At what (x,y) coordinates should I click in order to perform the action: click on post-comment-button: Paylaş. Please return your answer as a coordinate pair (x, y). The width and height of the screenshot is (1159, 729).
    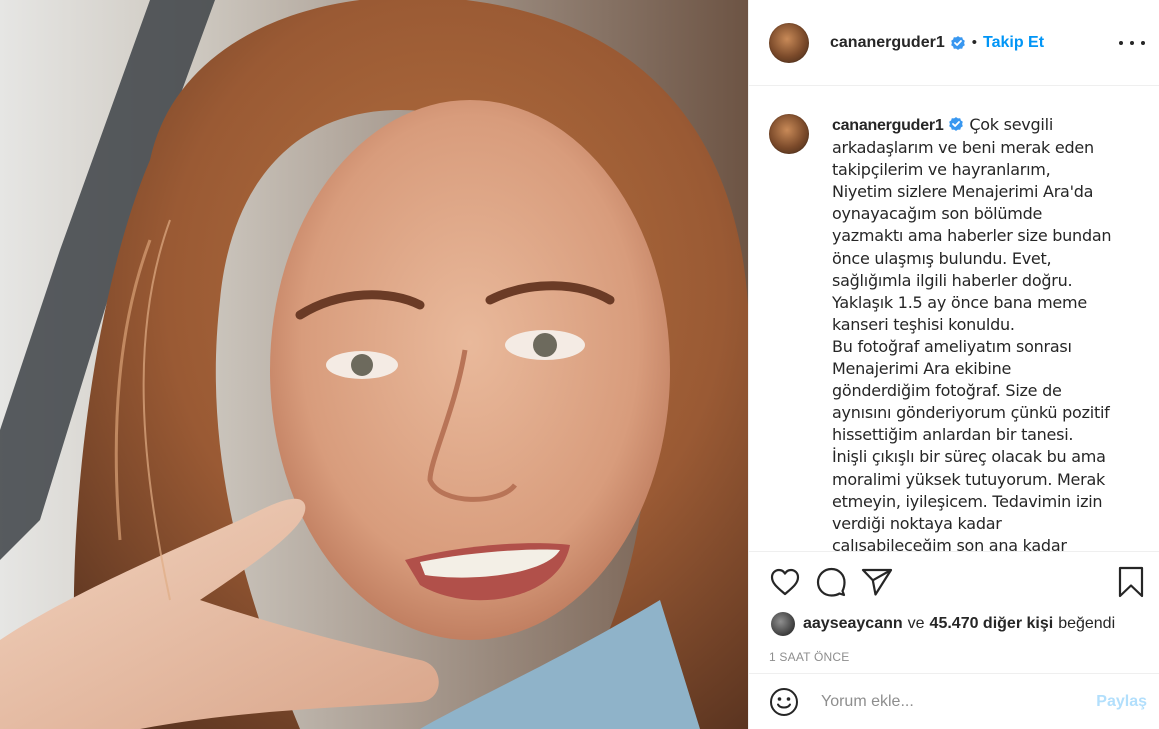
    Looking at the image, I should click on (1121, 702).